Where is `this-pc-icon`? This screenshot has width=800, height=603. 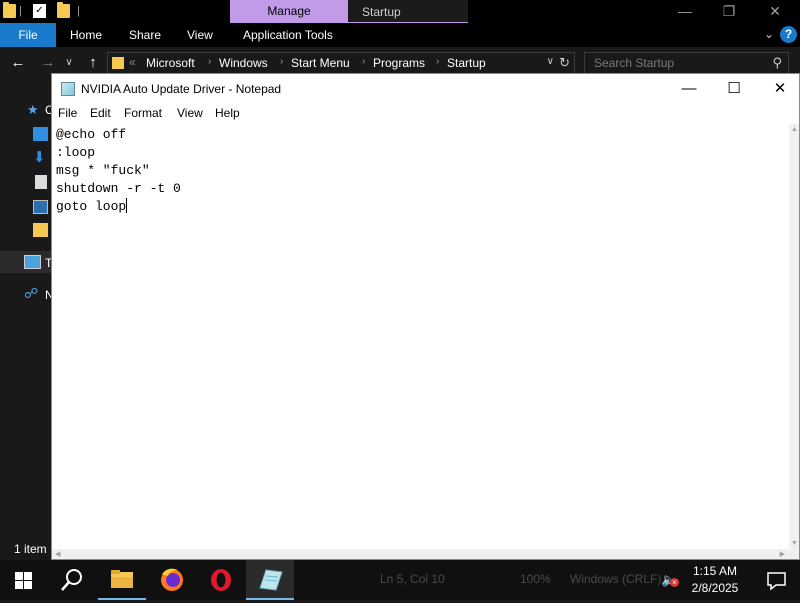 this-pc-icon is located at coordinates (32, 262).